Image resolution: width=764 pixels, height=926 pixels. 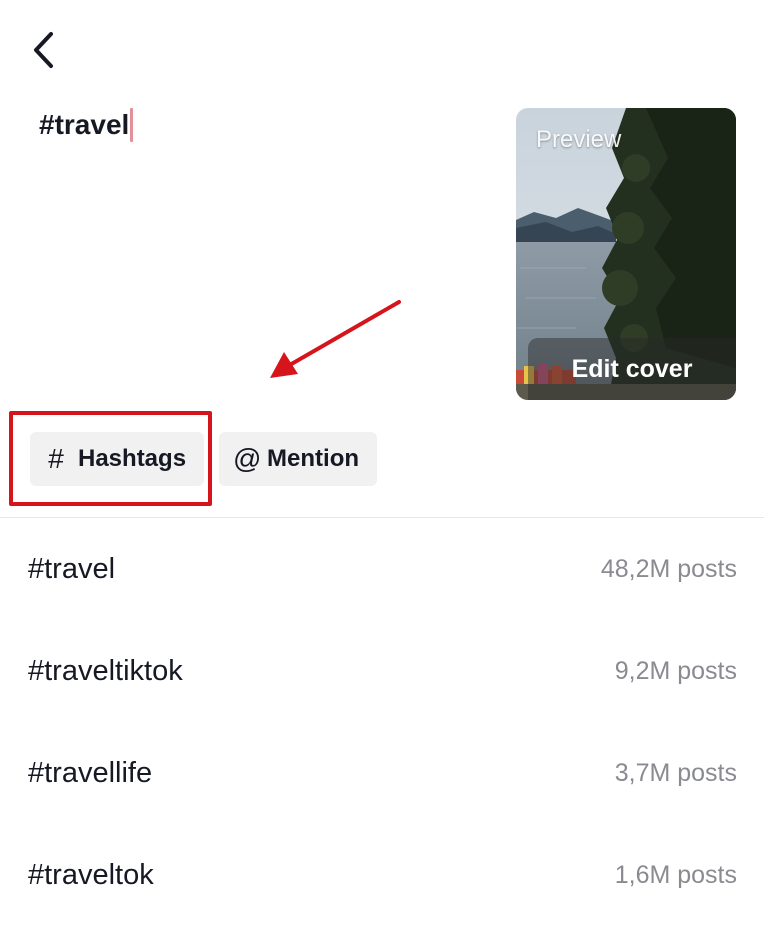 What do you see at coordinates (56, 458) in the screenshot?
I see `hashtag-icon: #` at bounding box center [56, 458].